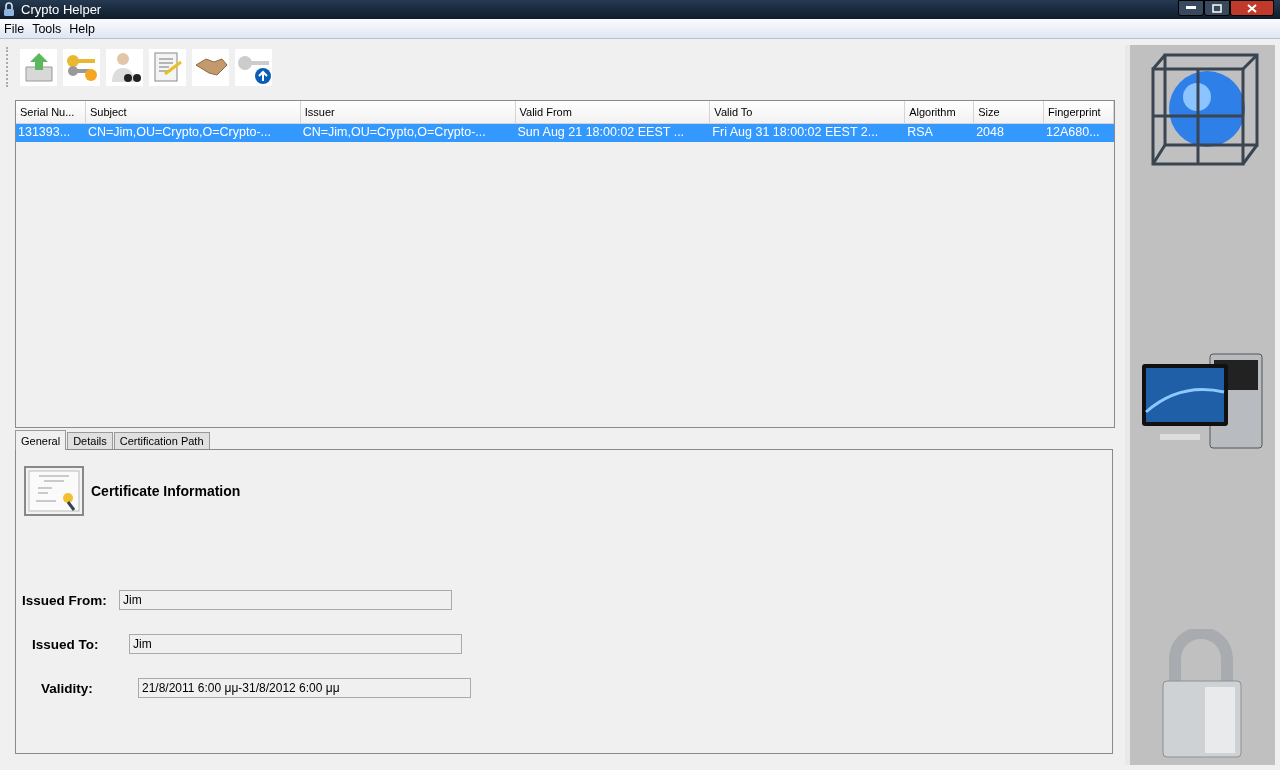 Image resolution: width=1280 pixels, height=770 pixels. Describe the element at coordinates (47, 28) in the screenshot. I see `menu-item: Tools` at that location.